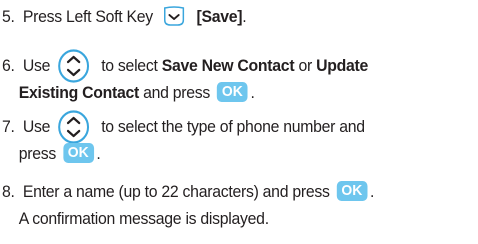  What do you see at coordinates (183, 153) in the screenshot?
I see `step-7-line-2: press OK.` at bounding box center [183, 153].